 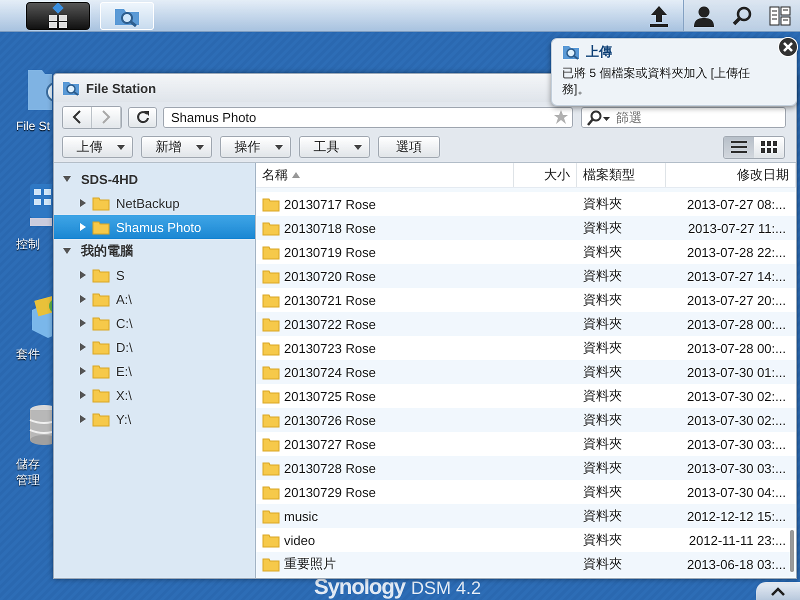 I want to click on brand-logo: Synology, so click(x=360, y=587).